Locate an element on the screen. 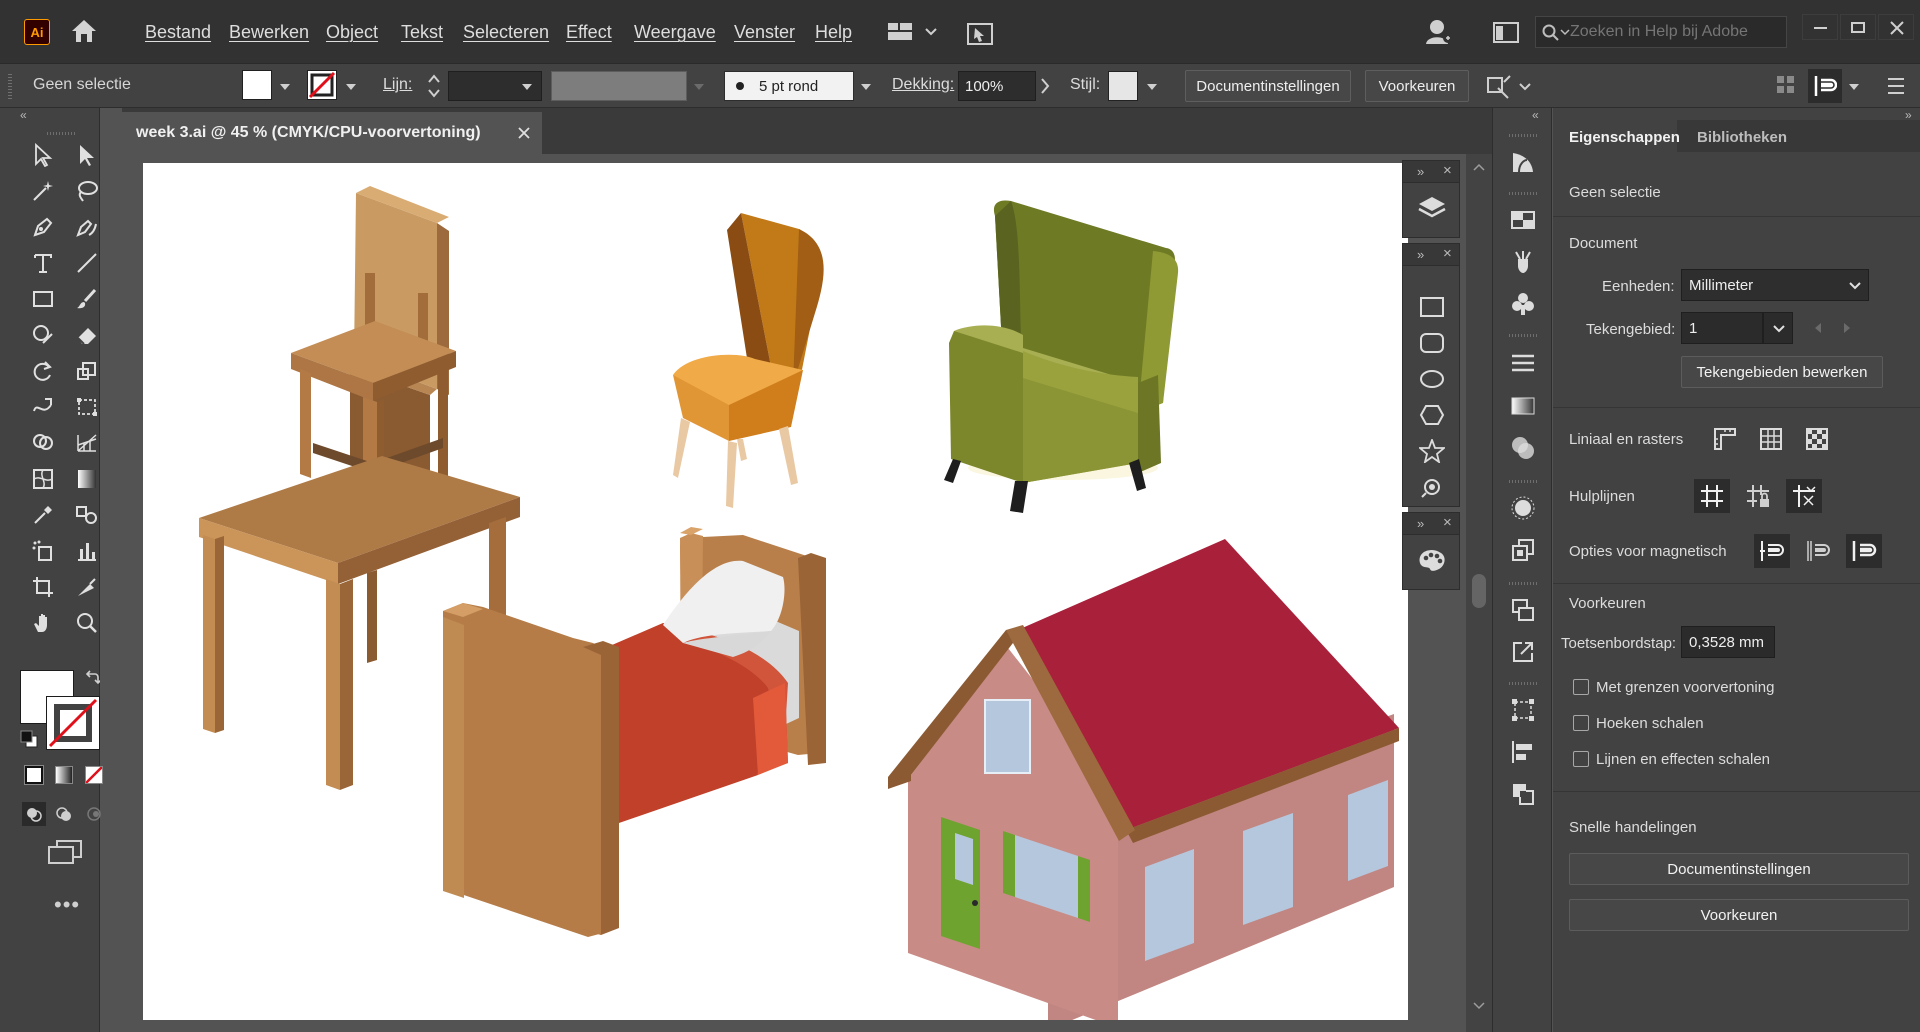  brushes-panel-icon is located at coordinates (1523, 262).